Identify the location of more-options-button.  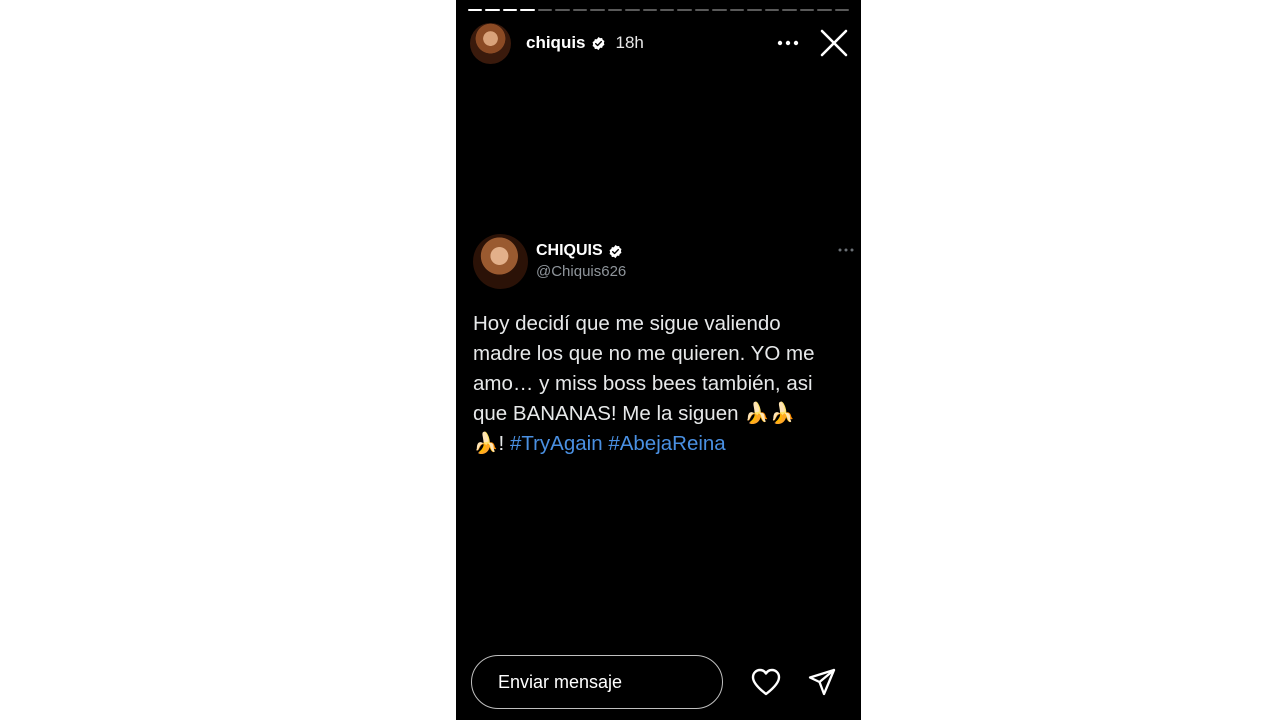
(788, 43).